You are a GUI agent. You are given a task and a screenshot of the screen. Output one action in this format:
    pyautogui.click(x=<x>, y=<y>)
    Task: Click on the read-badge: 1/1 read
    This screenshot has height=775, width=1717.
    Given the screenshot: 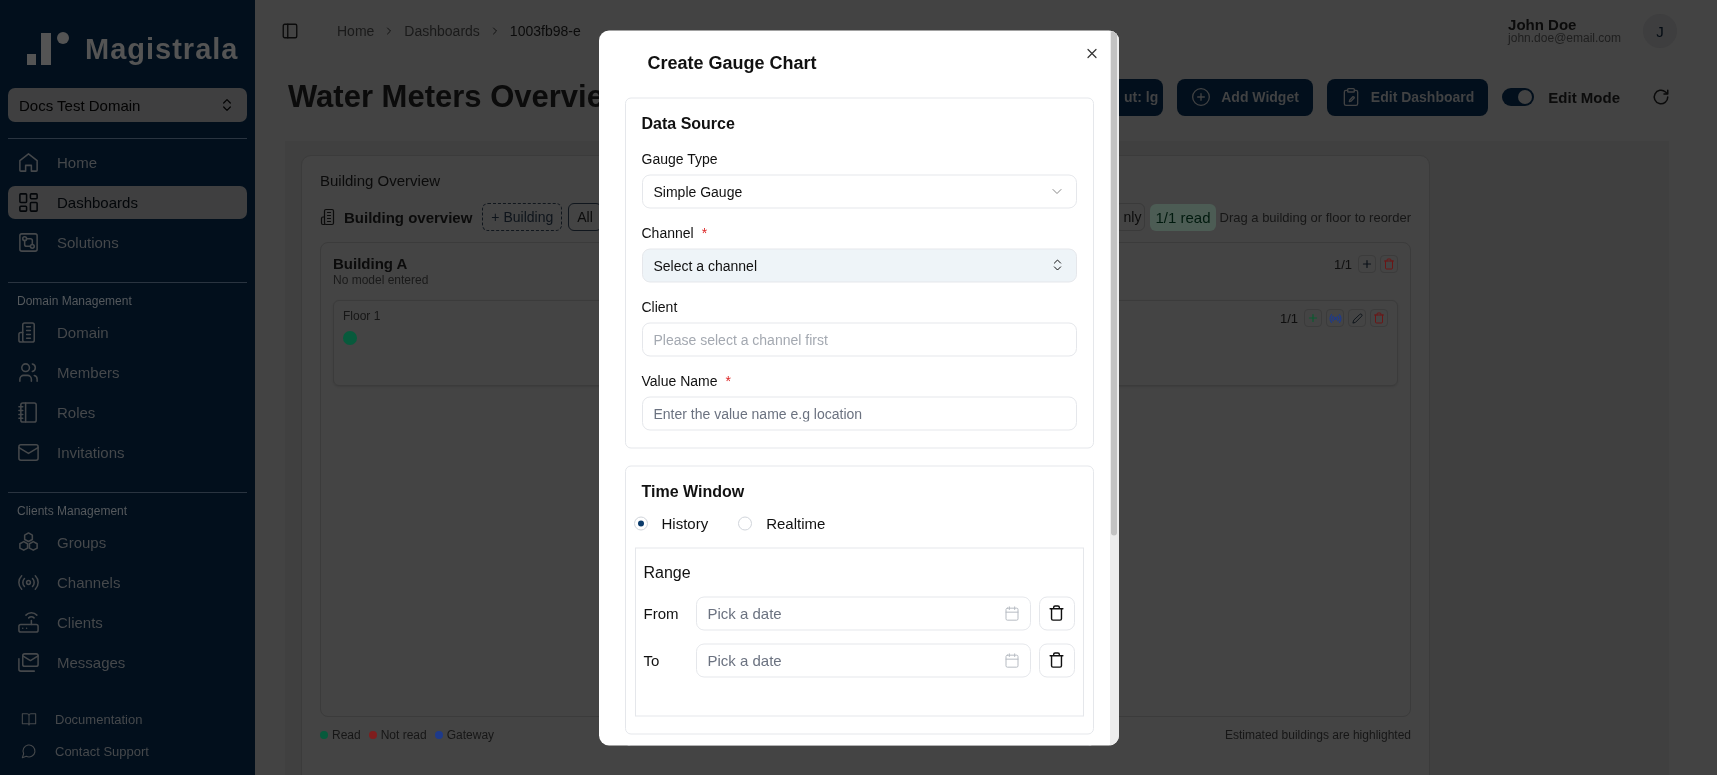 What is the action you would take?
    pyautogui.click(x=1183, y=217)
    